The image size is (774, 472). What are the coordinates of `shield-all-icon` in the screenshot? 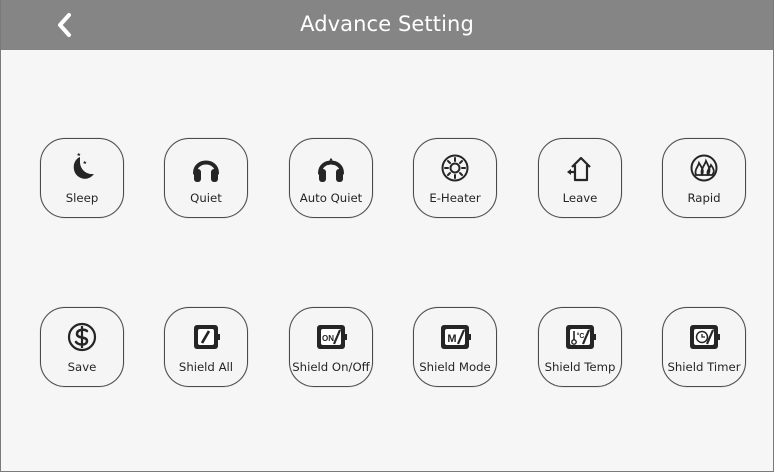 It's located at (207, 337).